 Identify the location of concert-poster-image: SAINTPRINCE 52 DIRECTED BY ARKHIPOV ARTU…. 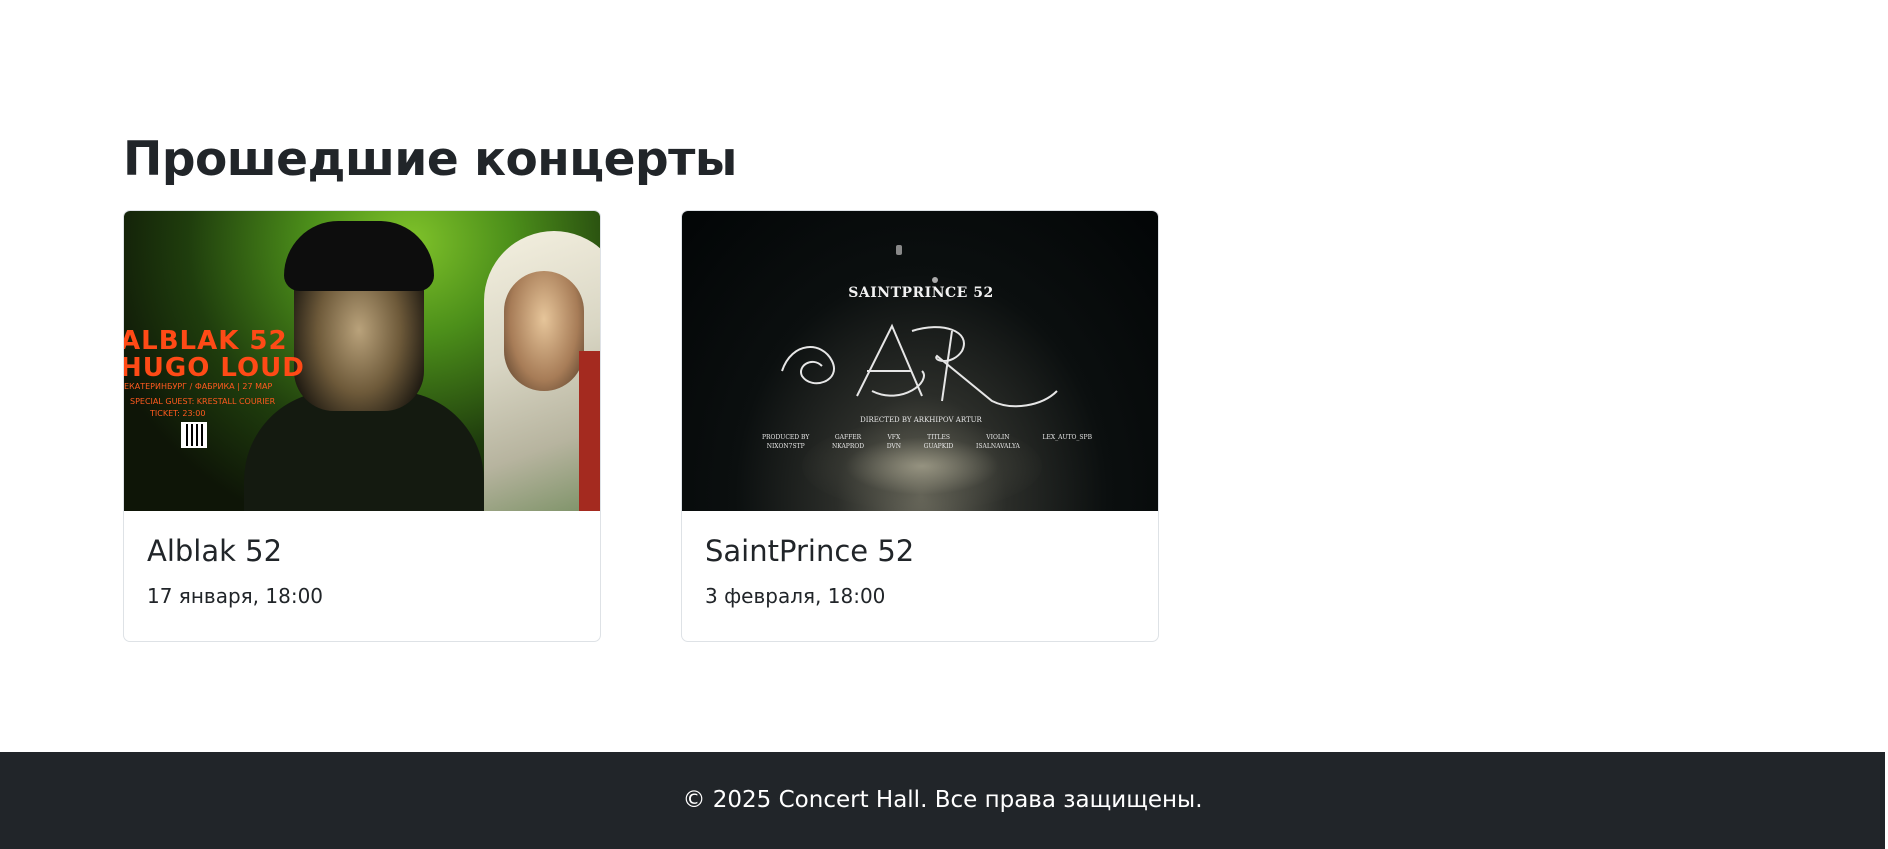
(920, 361).